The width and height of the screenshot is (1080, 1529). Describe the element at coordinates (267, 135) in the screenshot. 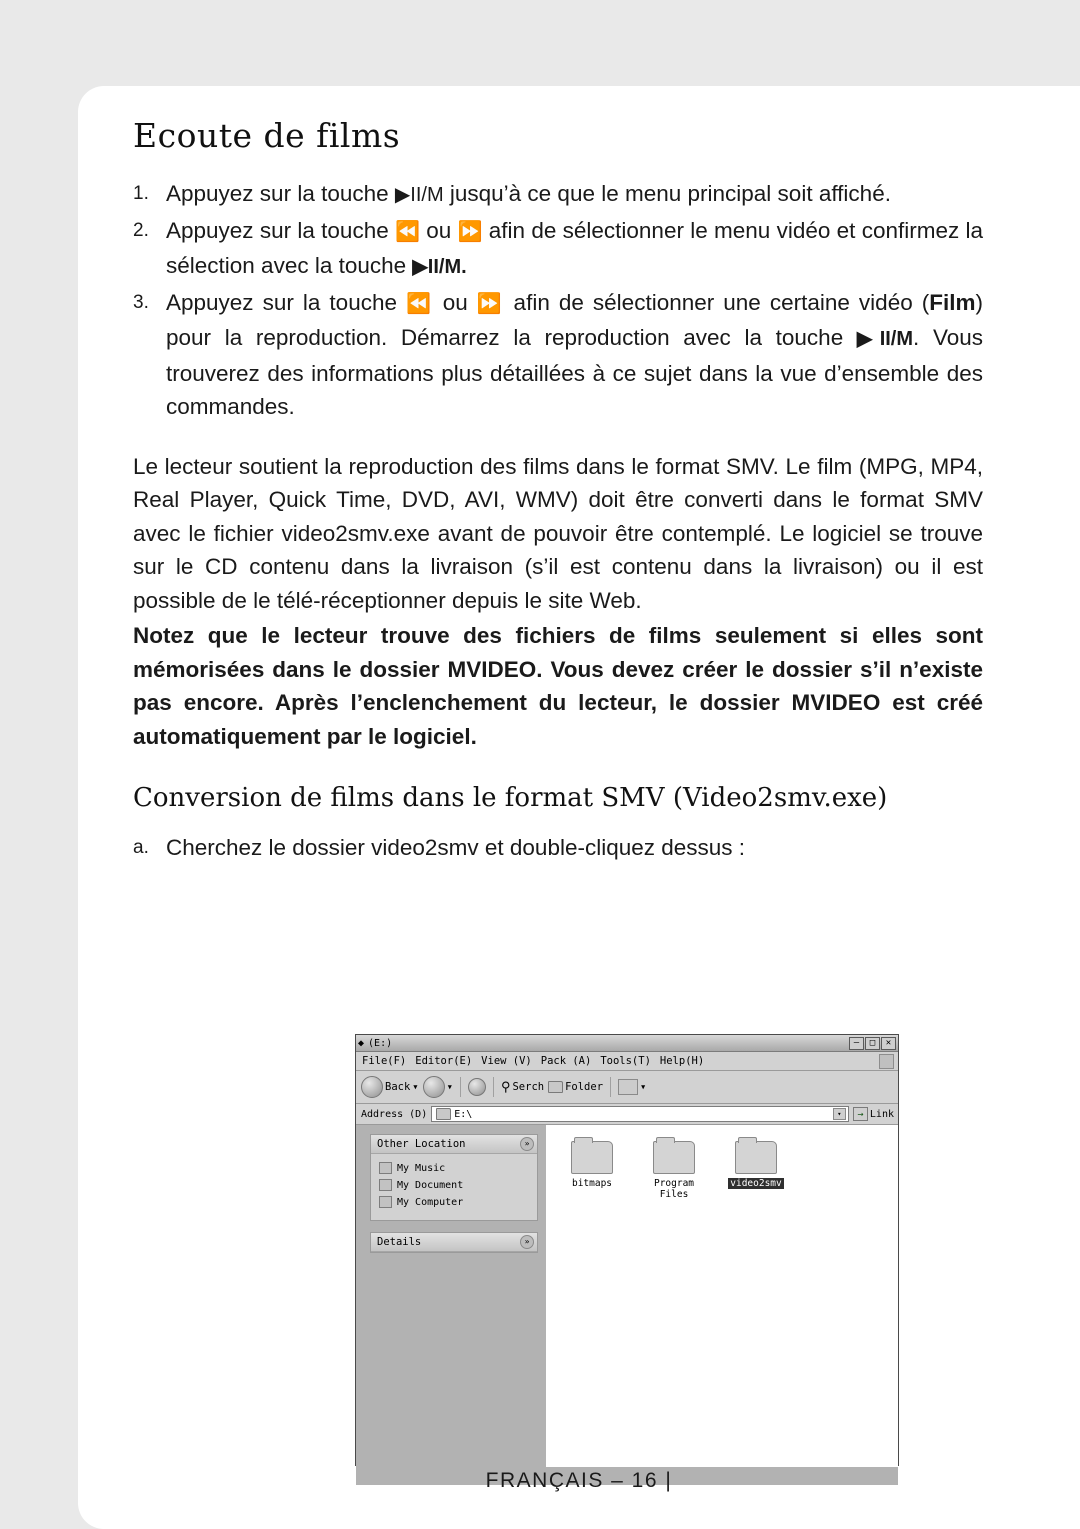

I see `page-title: Ecoute de films` at that location.